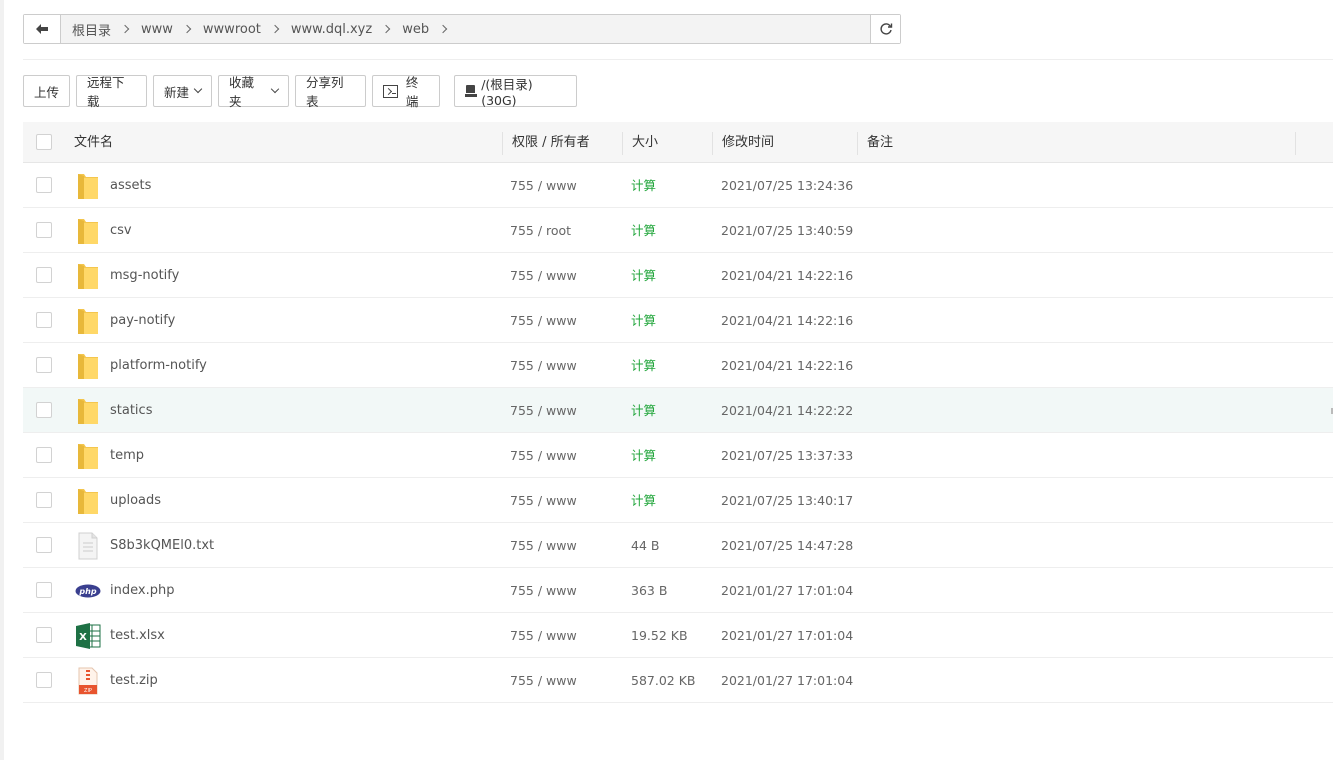 The width and height of the screenshot is (1333, 760). What do you see at coordinates (91, 29) in the screenshot?
I see `breadcrumb-label: 根目录` at bounding box center [91, 29].